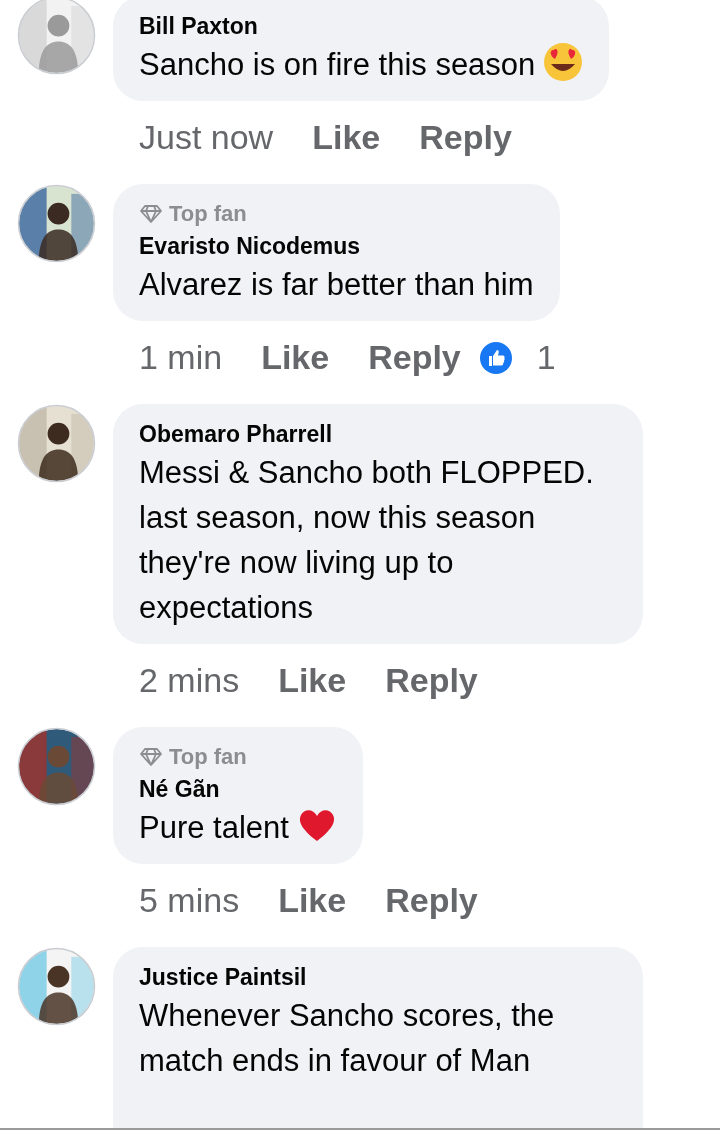 The height and width of the screenshot is (1144, 720). What do you see at coordinates (378, 434) in the screenshot?
I see `commenter-name: Obemaro Pharrell` at bounding box center [378, 434].